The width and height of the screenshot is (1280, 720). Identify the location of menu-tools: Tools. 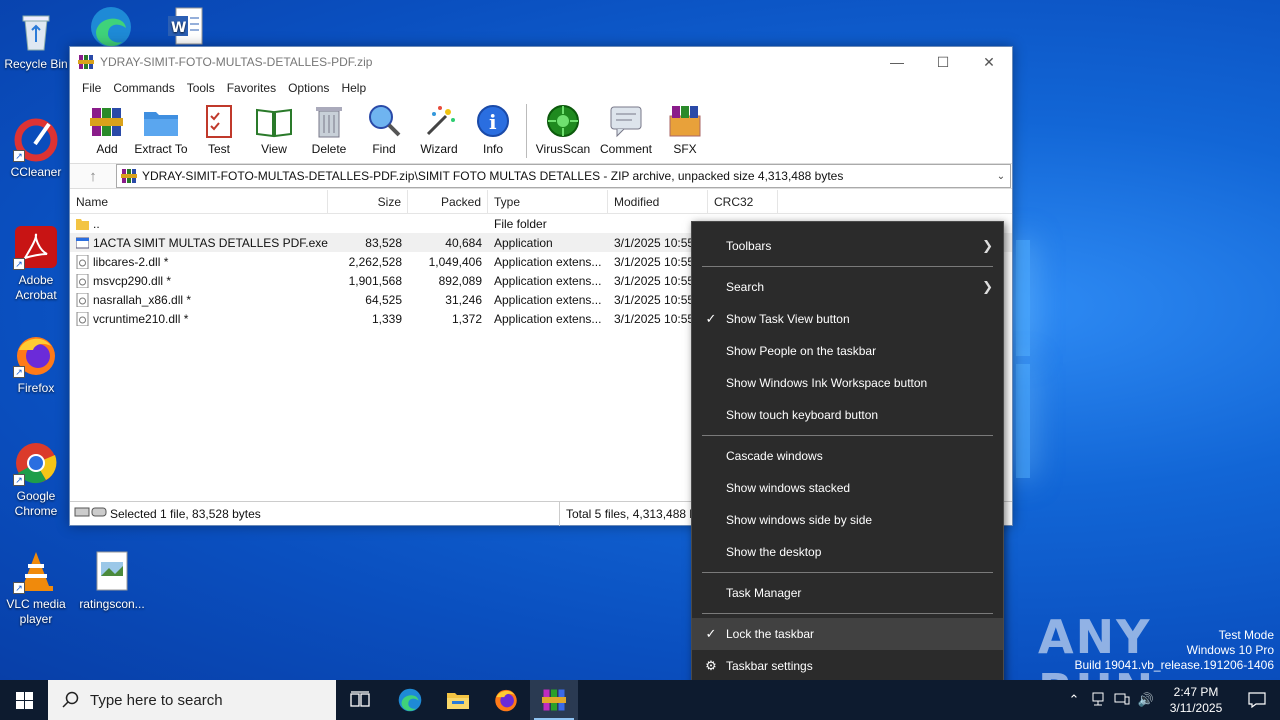
(201, 88).